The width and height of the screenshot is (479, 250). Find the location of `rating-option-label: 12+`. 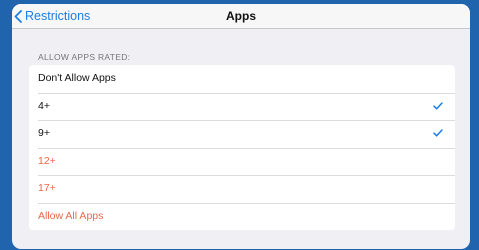

rating-option-label: 12+ is located at coordinates (47, 160).